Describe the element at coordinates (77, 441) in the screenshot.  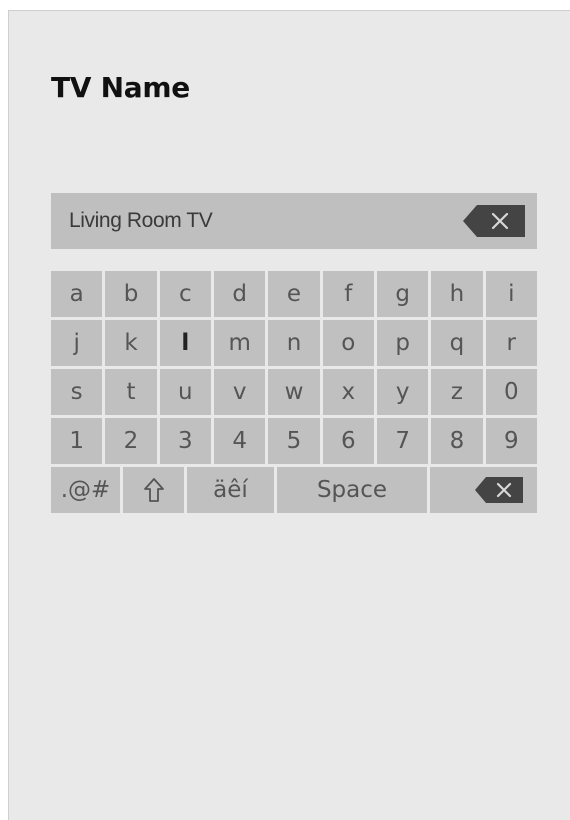
I see `key-1: 1` at that location.